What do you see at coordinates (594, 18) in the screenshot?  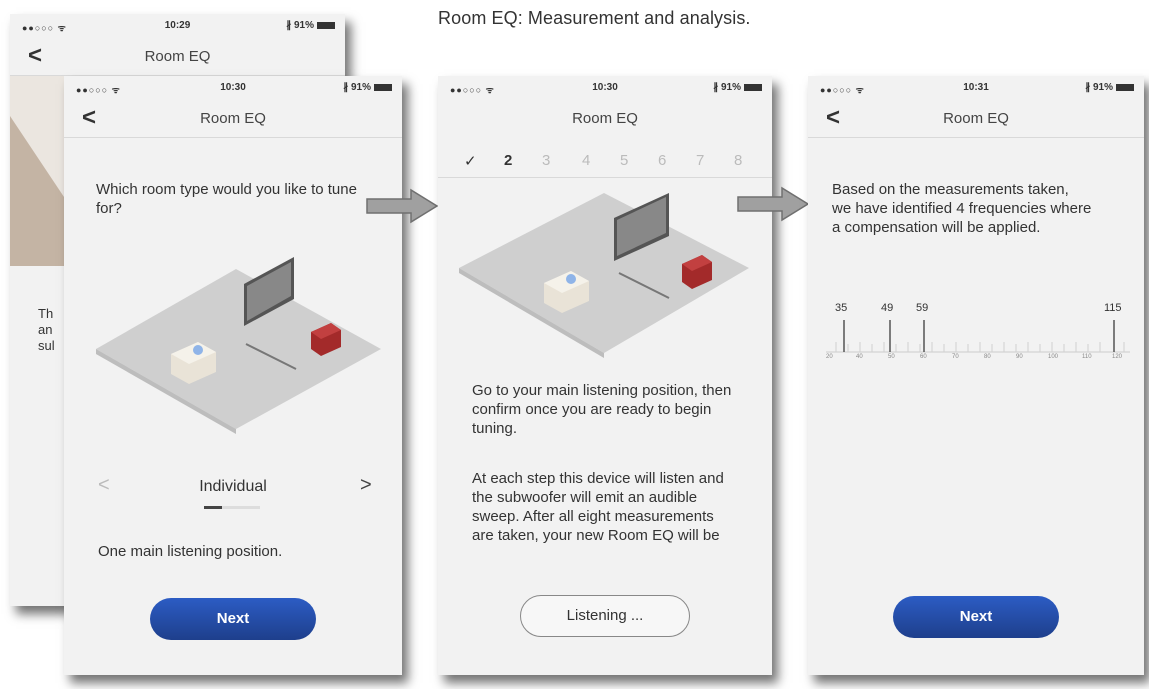 I see `figure-caption: Room EQ: Measurement and analysis.` at bounding box center [594, 18].